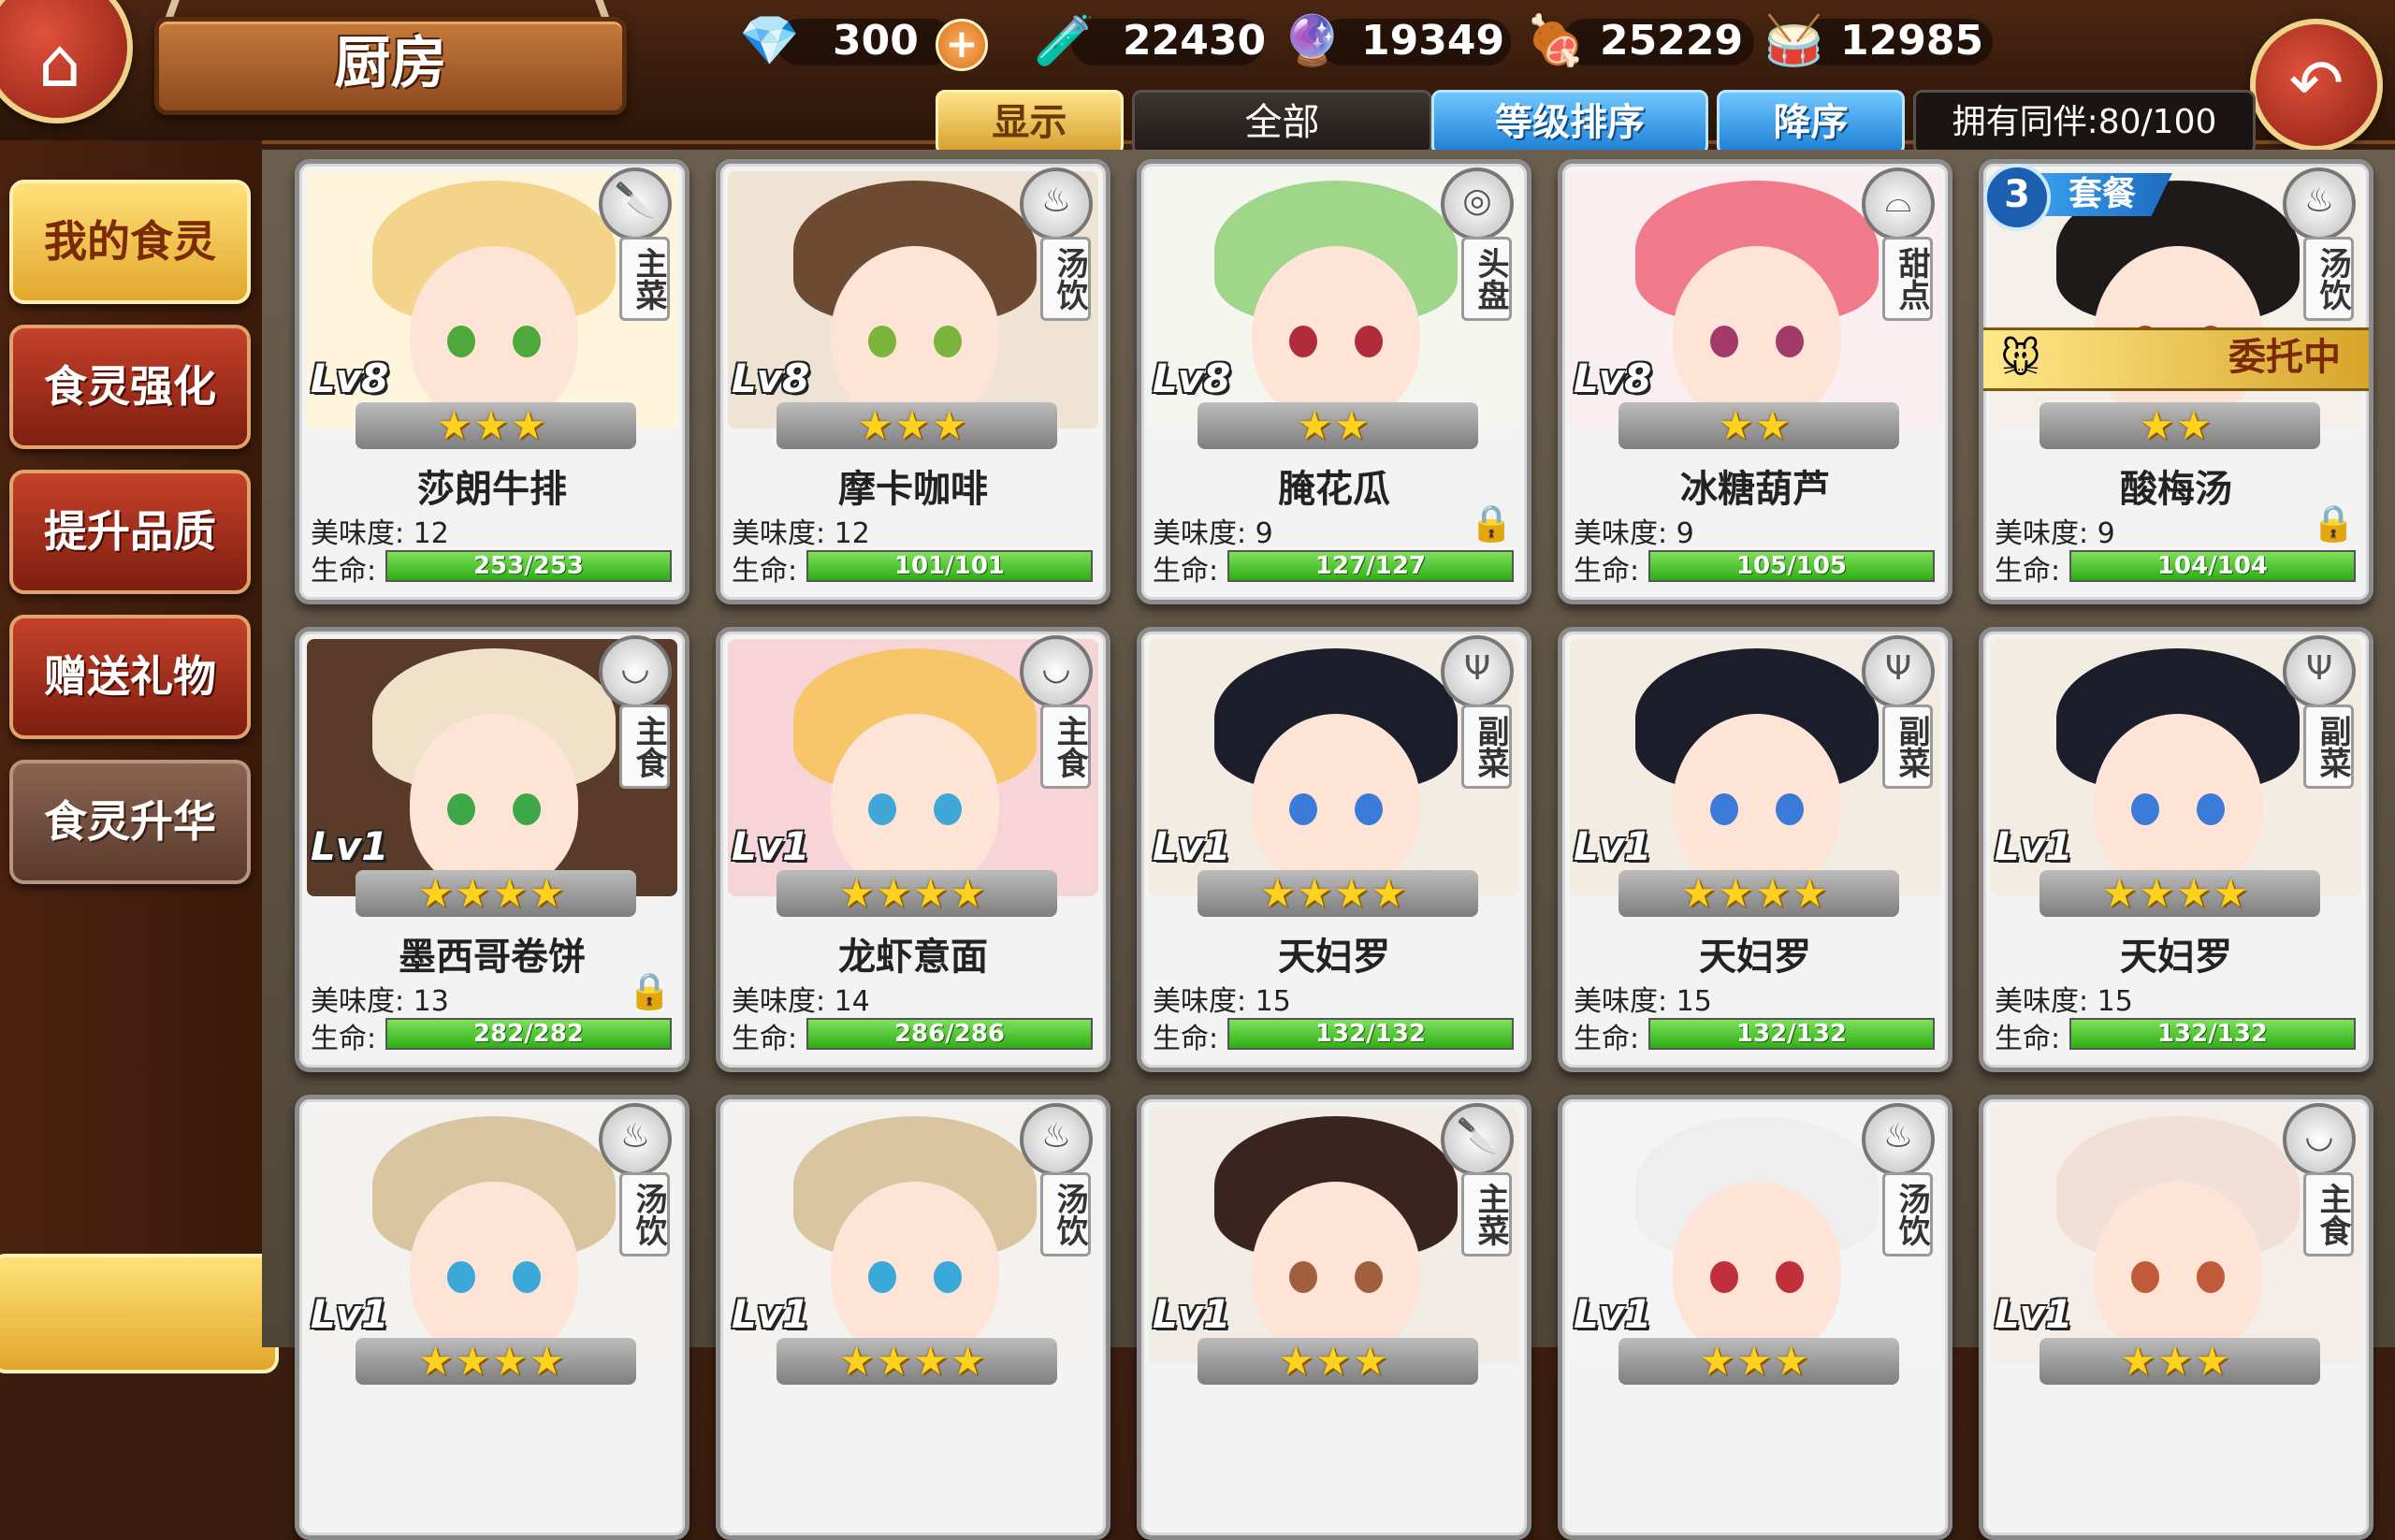 This screenshot has width=2395, height=1540. What do you see at coordinates (1334, 958) in the screenshot?
I see `spirit-name: 天妇罗` at bounding box center [1334, 958].